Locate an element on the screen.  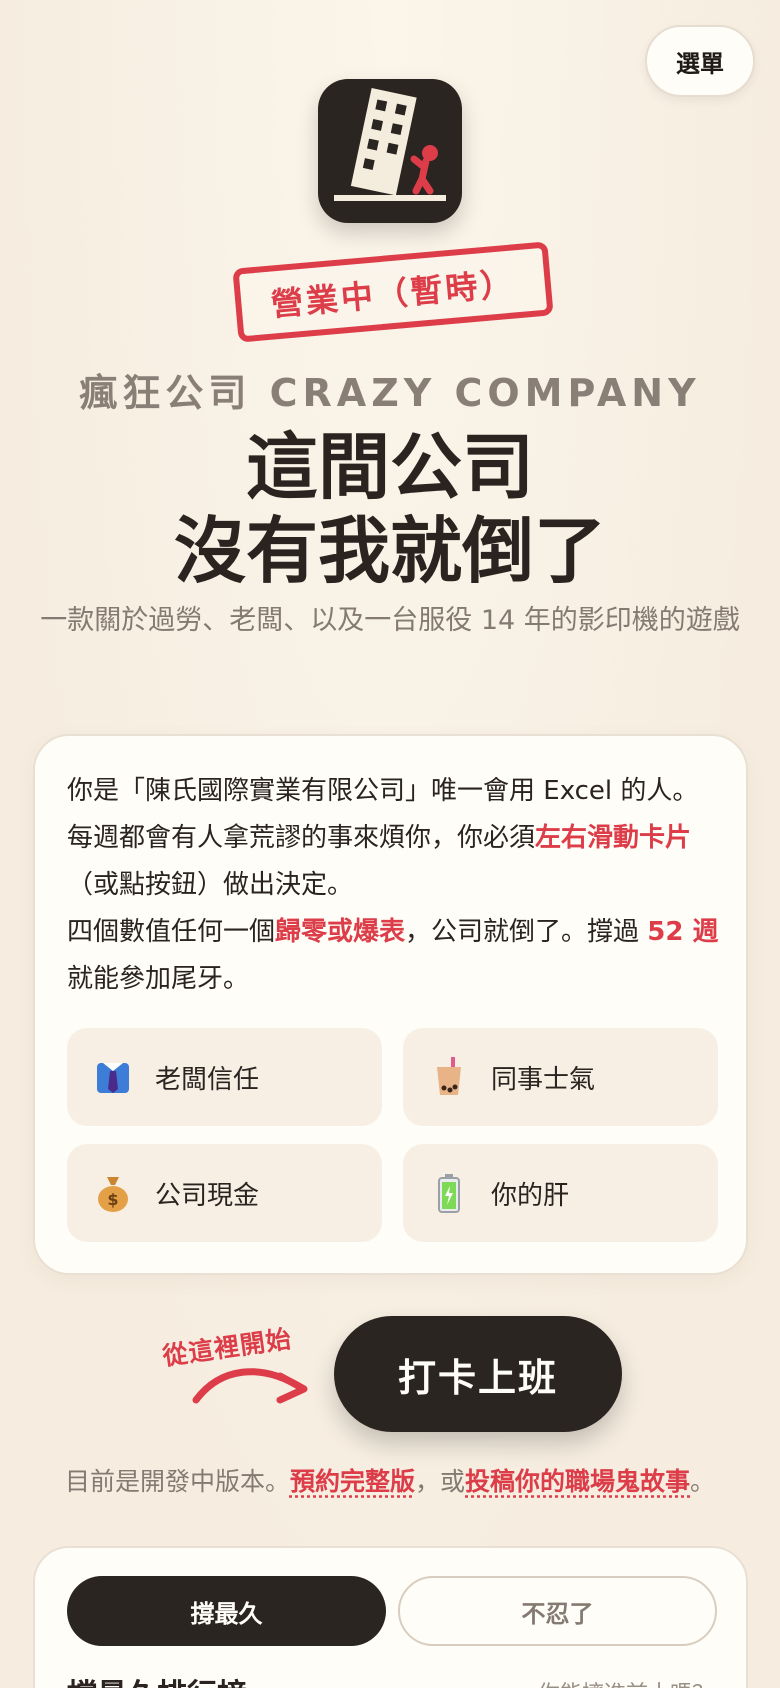
dev-note-middle: ，或 is located at coordinates (439, 1481).